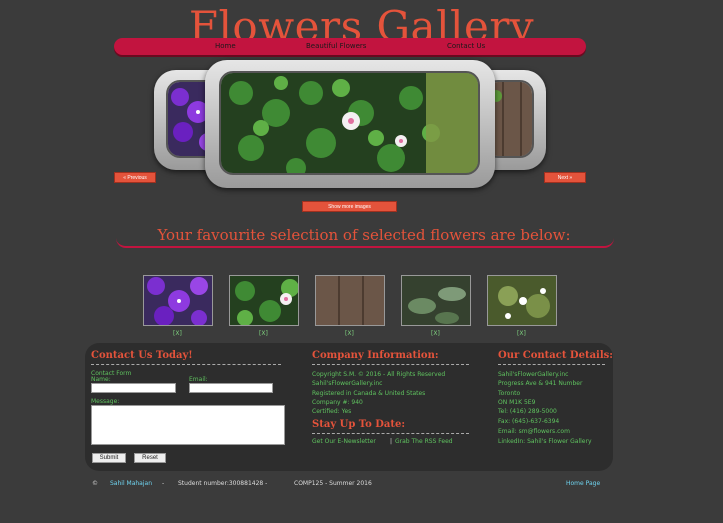  I want to click on name-field, so click(133, 388).